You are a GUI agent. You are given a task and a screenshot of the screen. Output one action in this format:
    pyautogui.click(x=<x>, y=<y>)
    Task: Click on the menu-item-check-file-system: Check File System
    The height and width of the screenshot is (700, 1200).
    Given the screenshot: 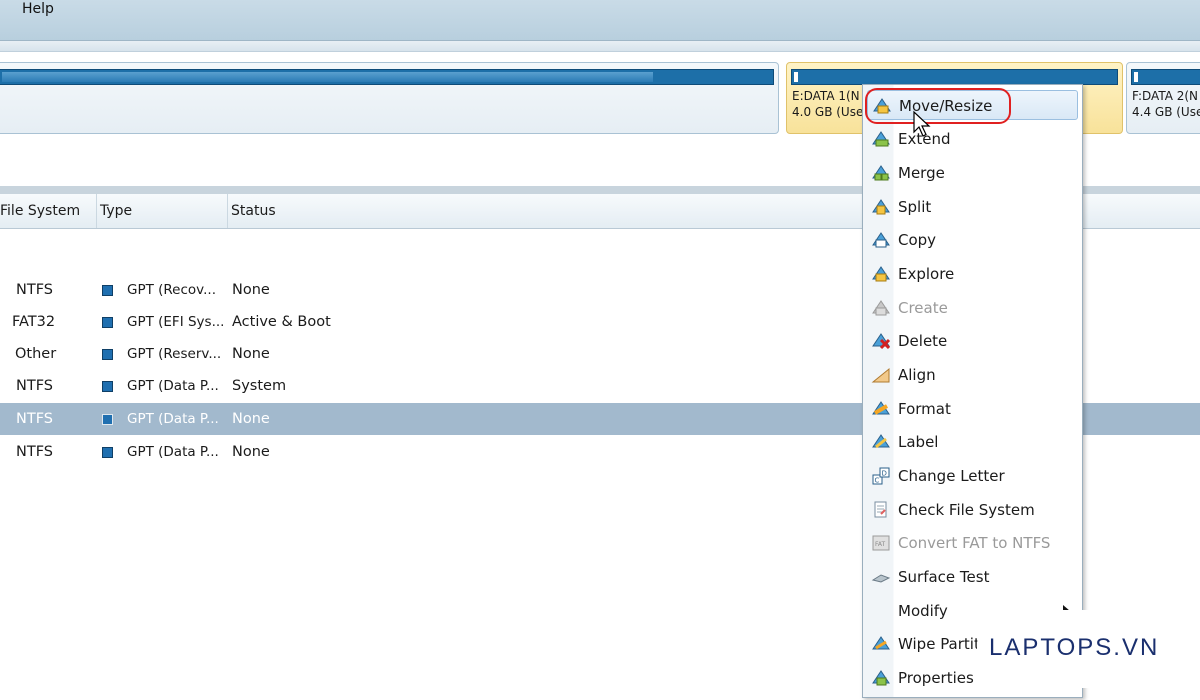 What is the action you would take?
    pyautogui.click(x=972, y=510)
    